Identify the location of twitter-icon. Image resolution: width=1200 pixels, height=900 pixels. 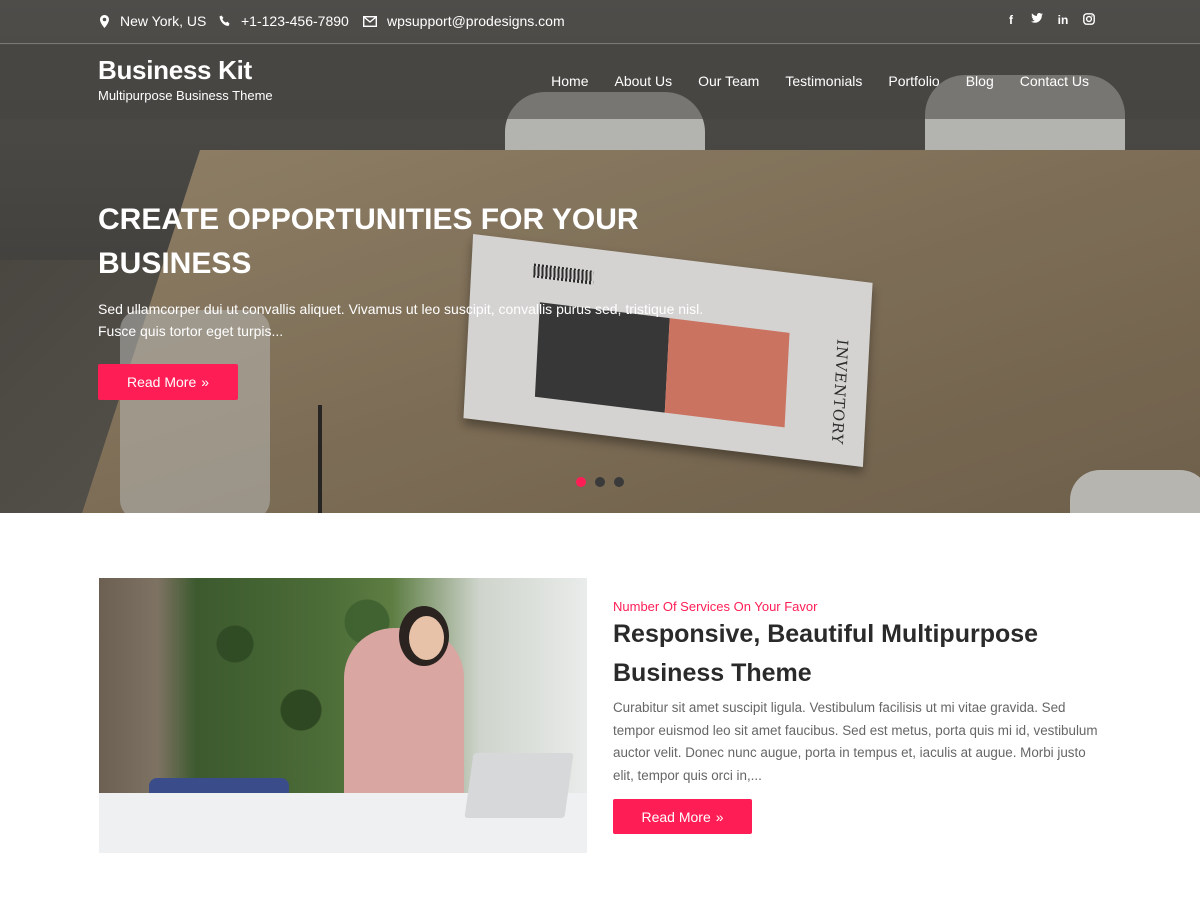
(1037, 20).